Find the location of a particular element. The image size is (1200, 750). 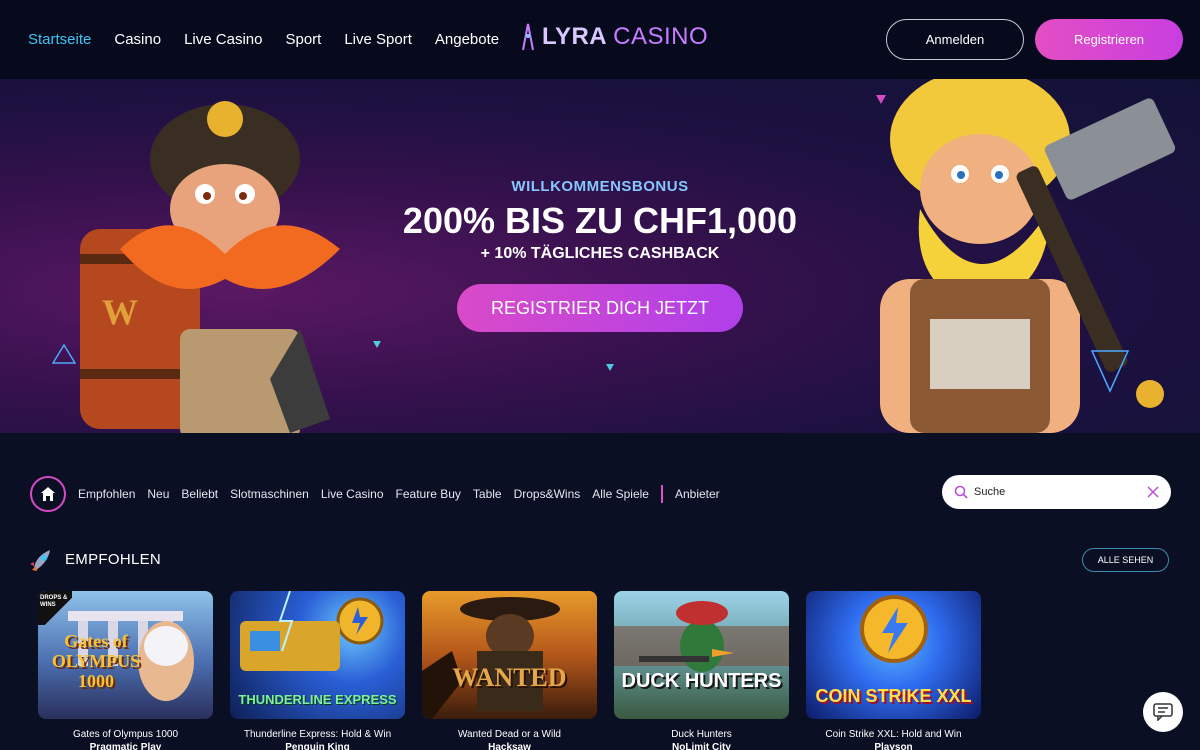

see-all-button: ALLE SEHEN is located at coordinates (1125, 560).